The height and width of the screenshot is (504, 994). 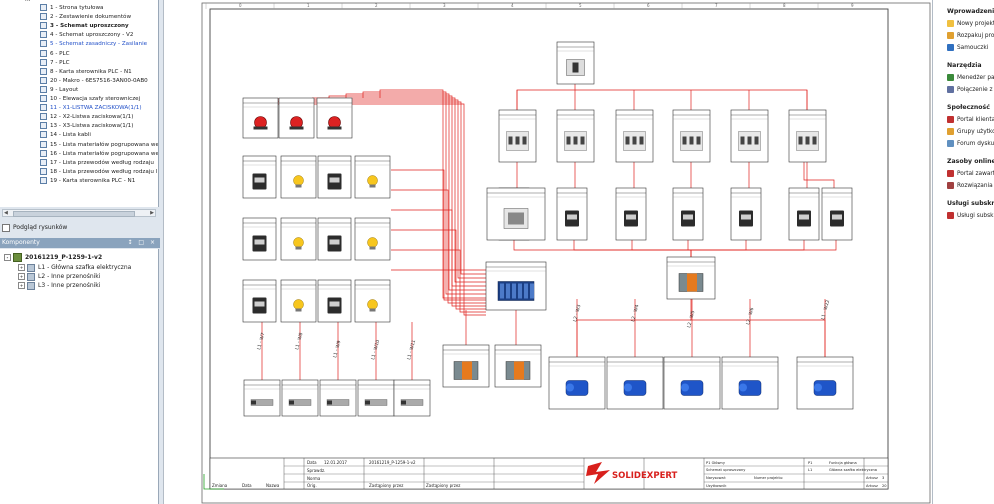 What do you see at coordinates (970, 173) in the screenshot?
I see `task-pane-link: Portal zawartości` at bounding box center [970, 173].